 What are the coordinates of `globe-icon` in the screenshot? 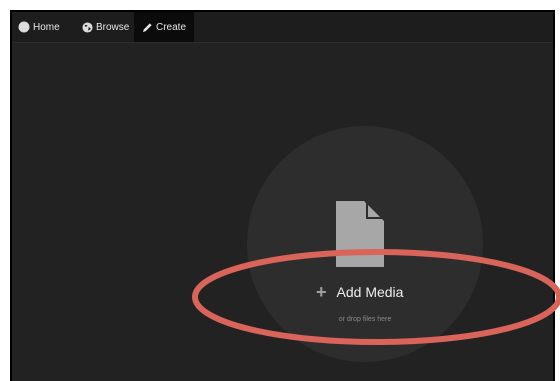 It's located at (87, 27).